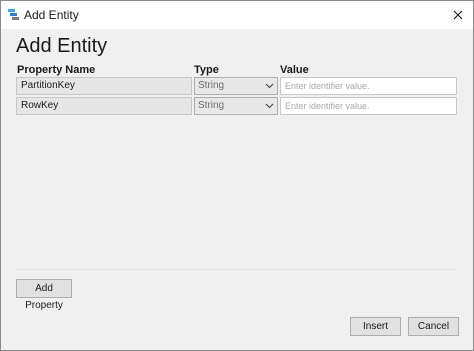  What do you see at coordinates (206, 70) in the screenshot?
I see `column-header-type: Type` at bounding box center [206, 70].